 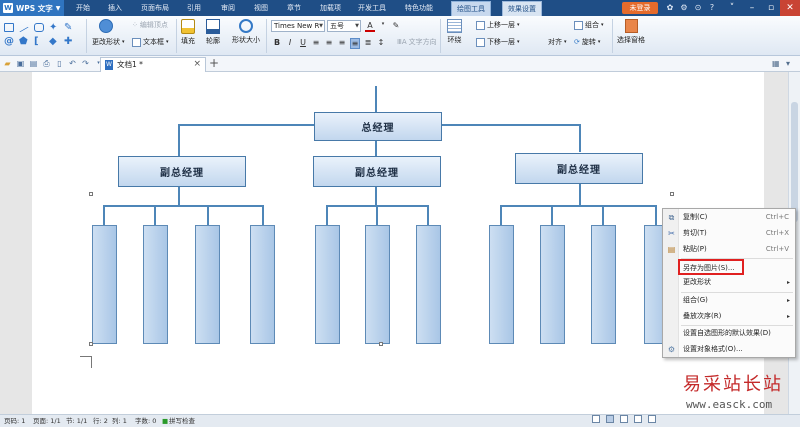 What do you see at coordinates (303, 43) in the screenshot?
I see `underline-icon: U` at bounding box center [303, 43].